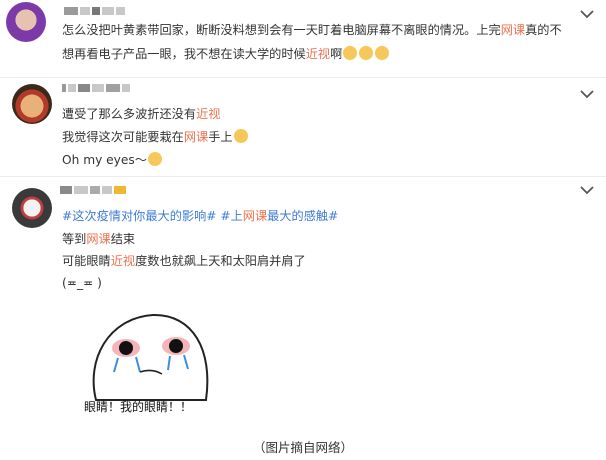 This screenshot has height=460, width=606. Describe the element at coordinates (220, 137) in the screenshot. I see `post-text: 手上` at that location.